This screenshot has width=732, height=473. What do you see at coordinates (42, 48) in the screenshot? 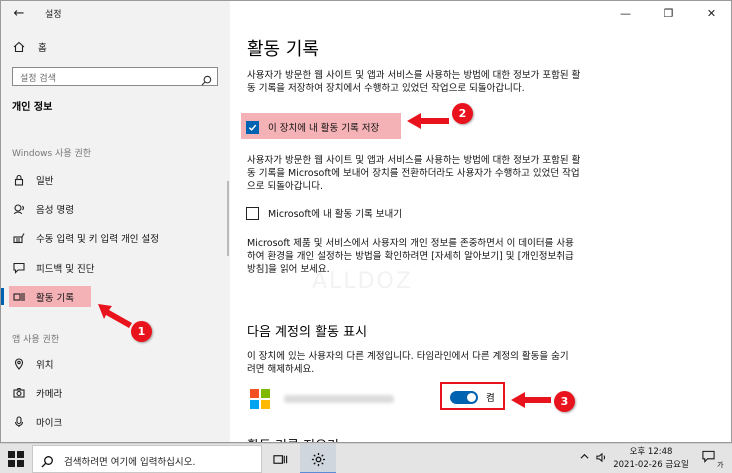
I see `home-label: 홈` at bounding box center [42, 48].